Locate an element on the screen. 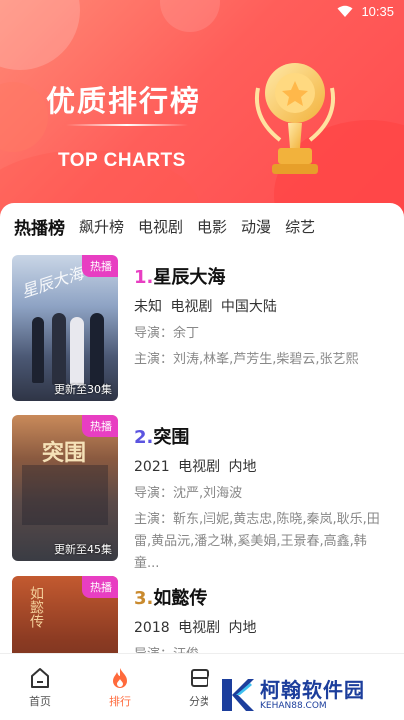  nav-home-label: 首页 is located at coordinates (40, 701).